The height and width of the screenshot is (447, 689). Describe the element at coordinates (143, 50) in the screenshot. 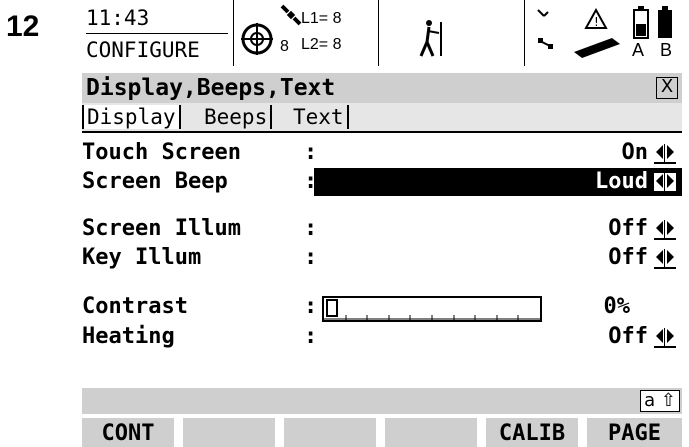

I see `mode-label: CONFIGURE` at that location.